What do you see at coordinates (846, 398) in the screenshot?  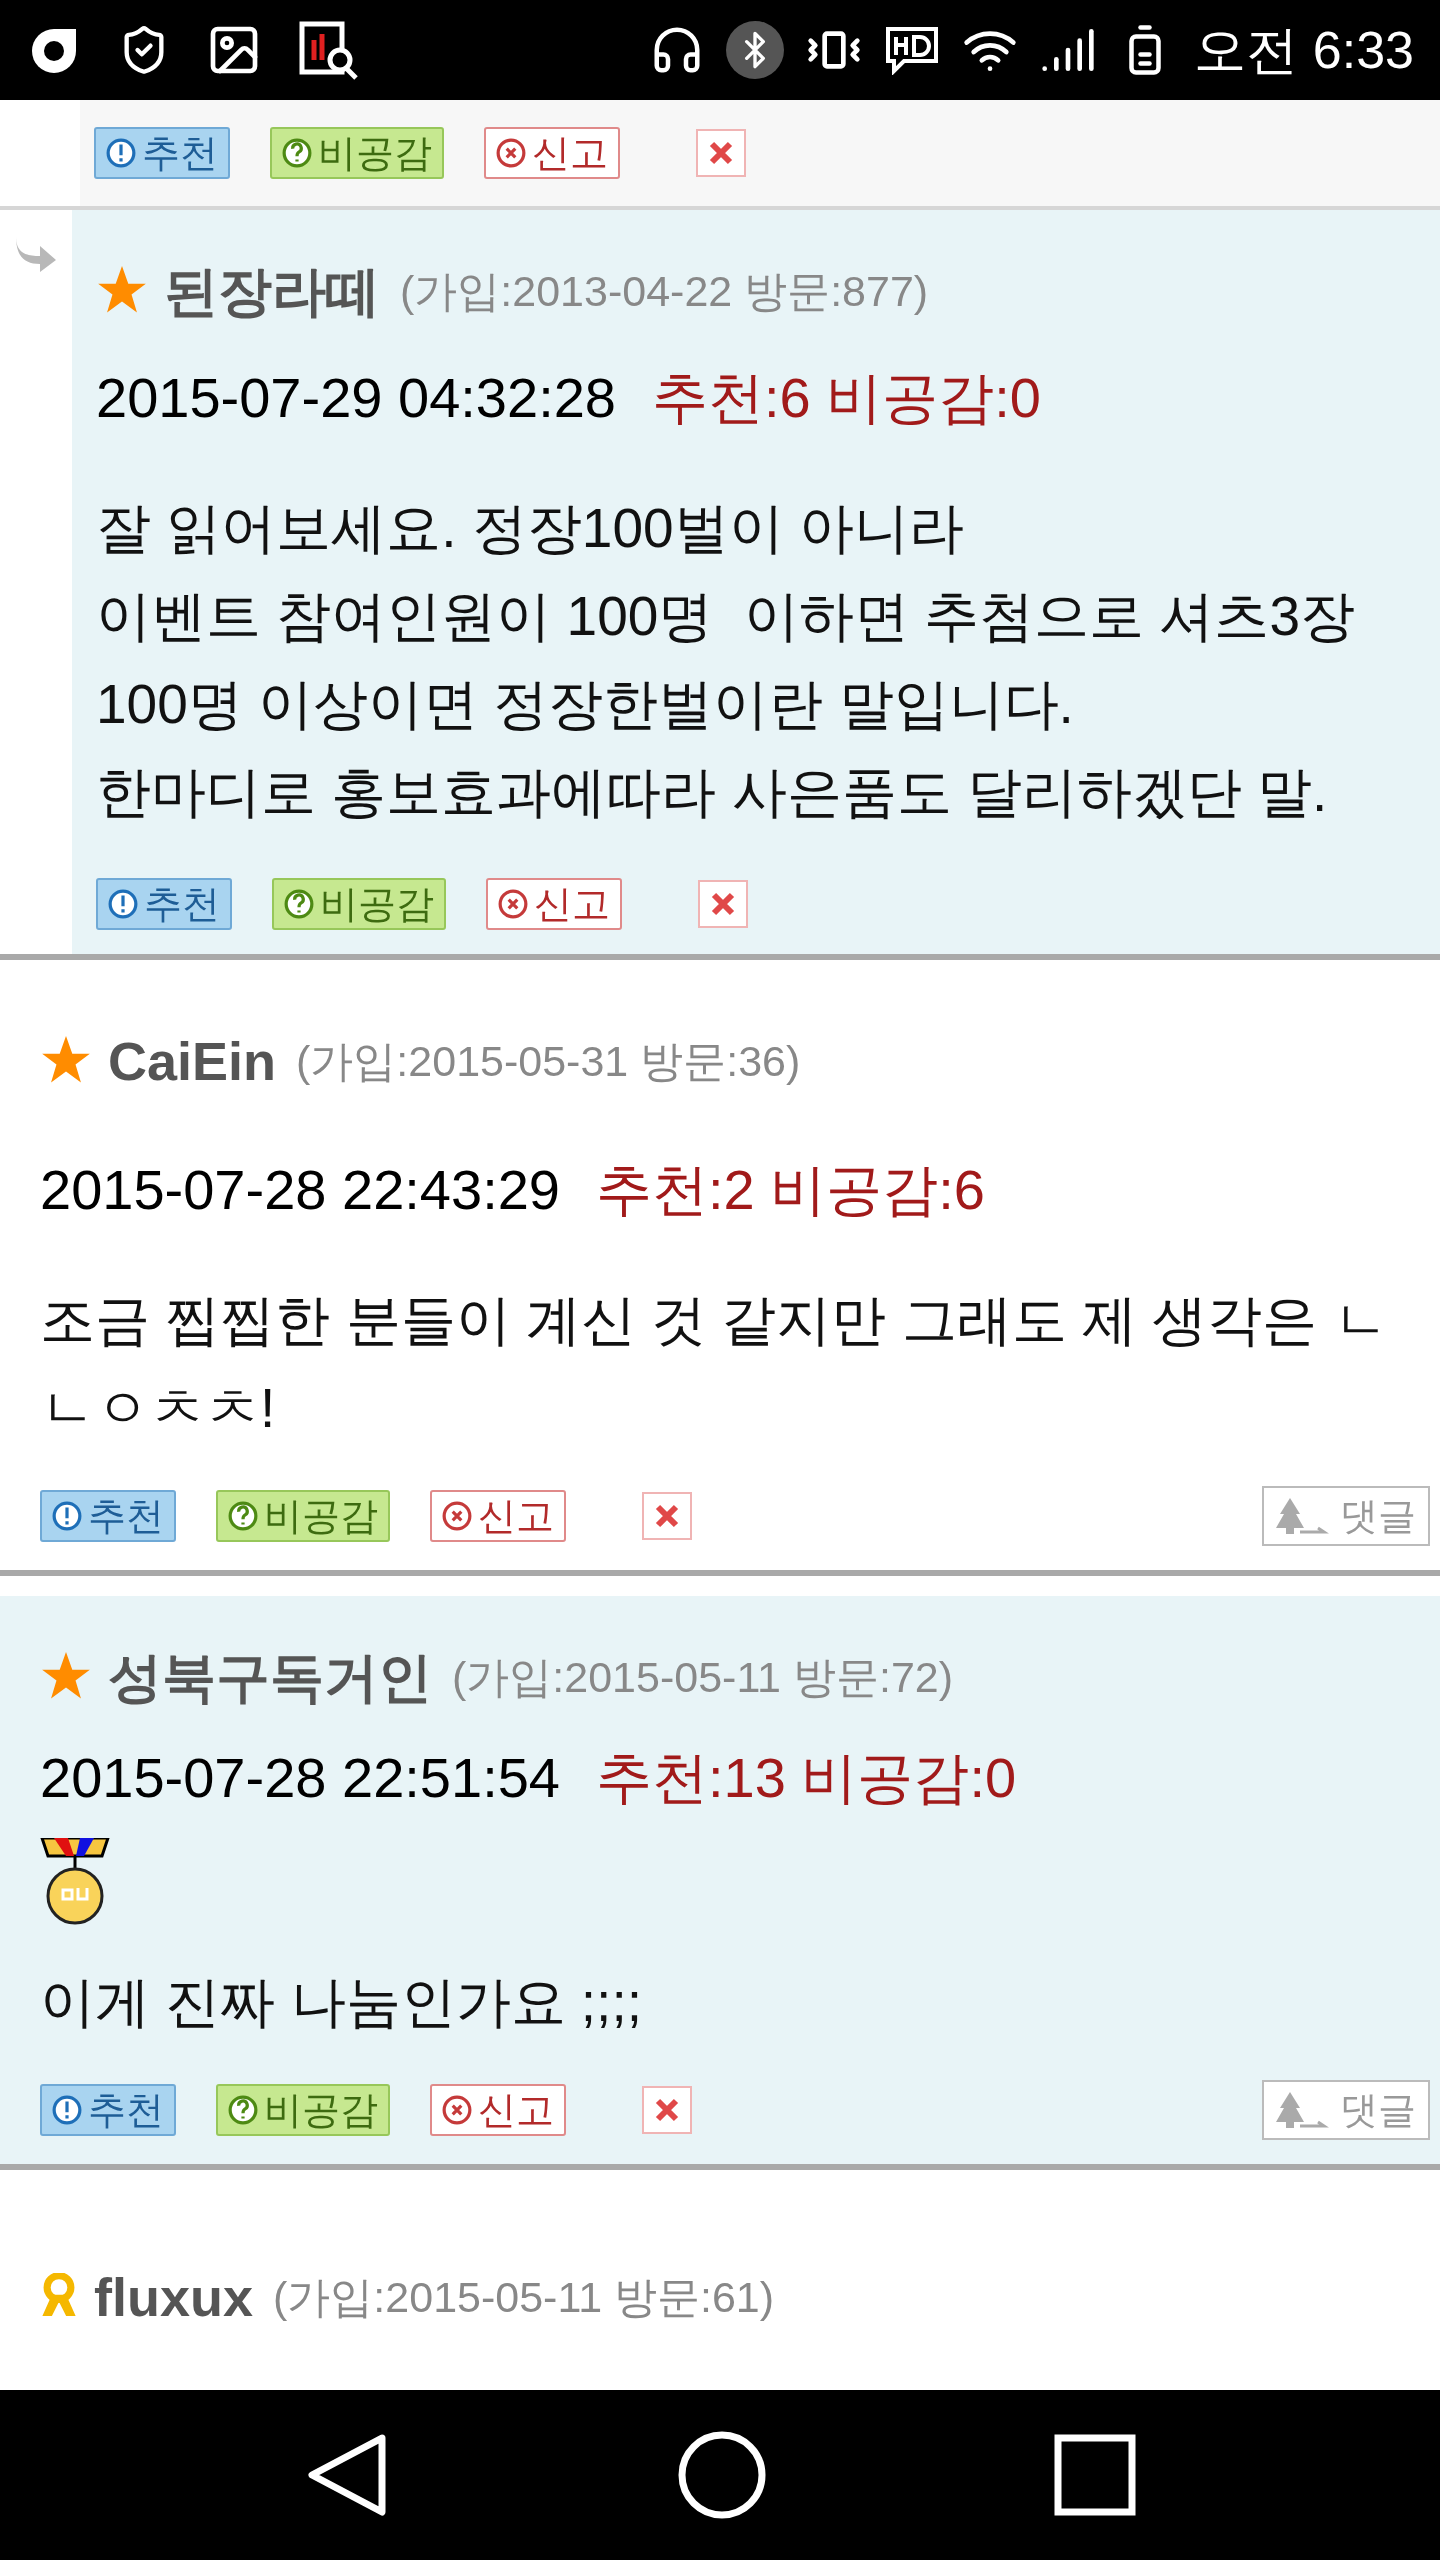 I see `vote-count: 추천:6 비공감:0` at bounding box center [846, 398].